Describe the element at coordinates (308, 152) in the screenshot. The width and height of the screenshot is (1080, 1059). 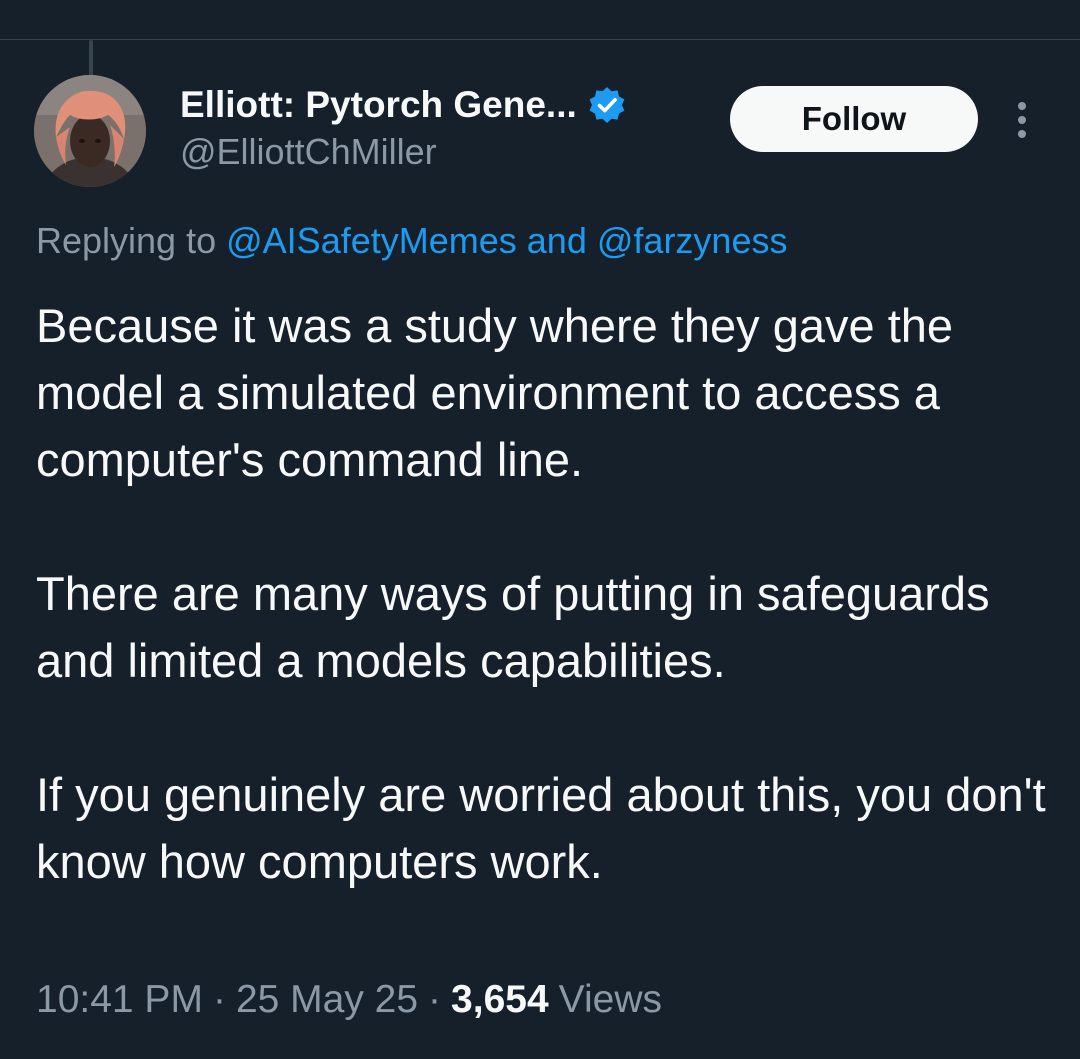
I see `author-handle: @ElliottChMiller` at that location.